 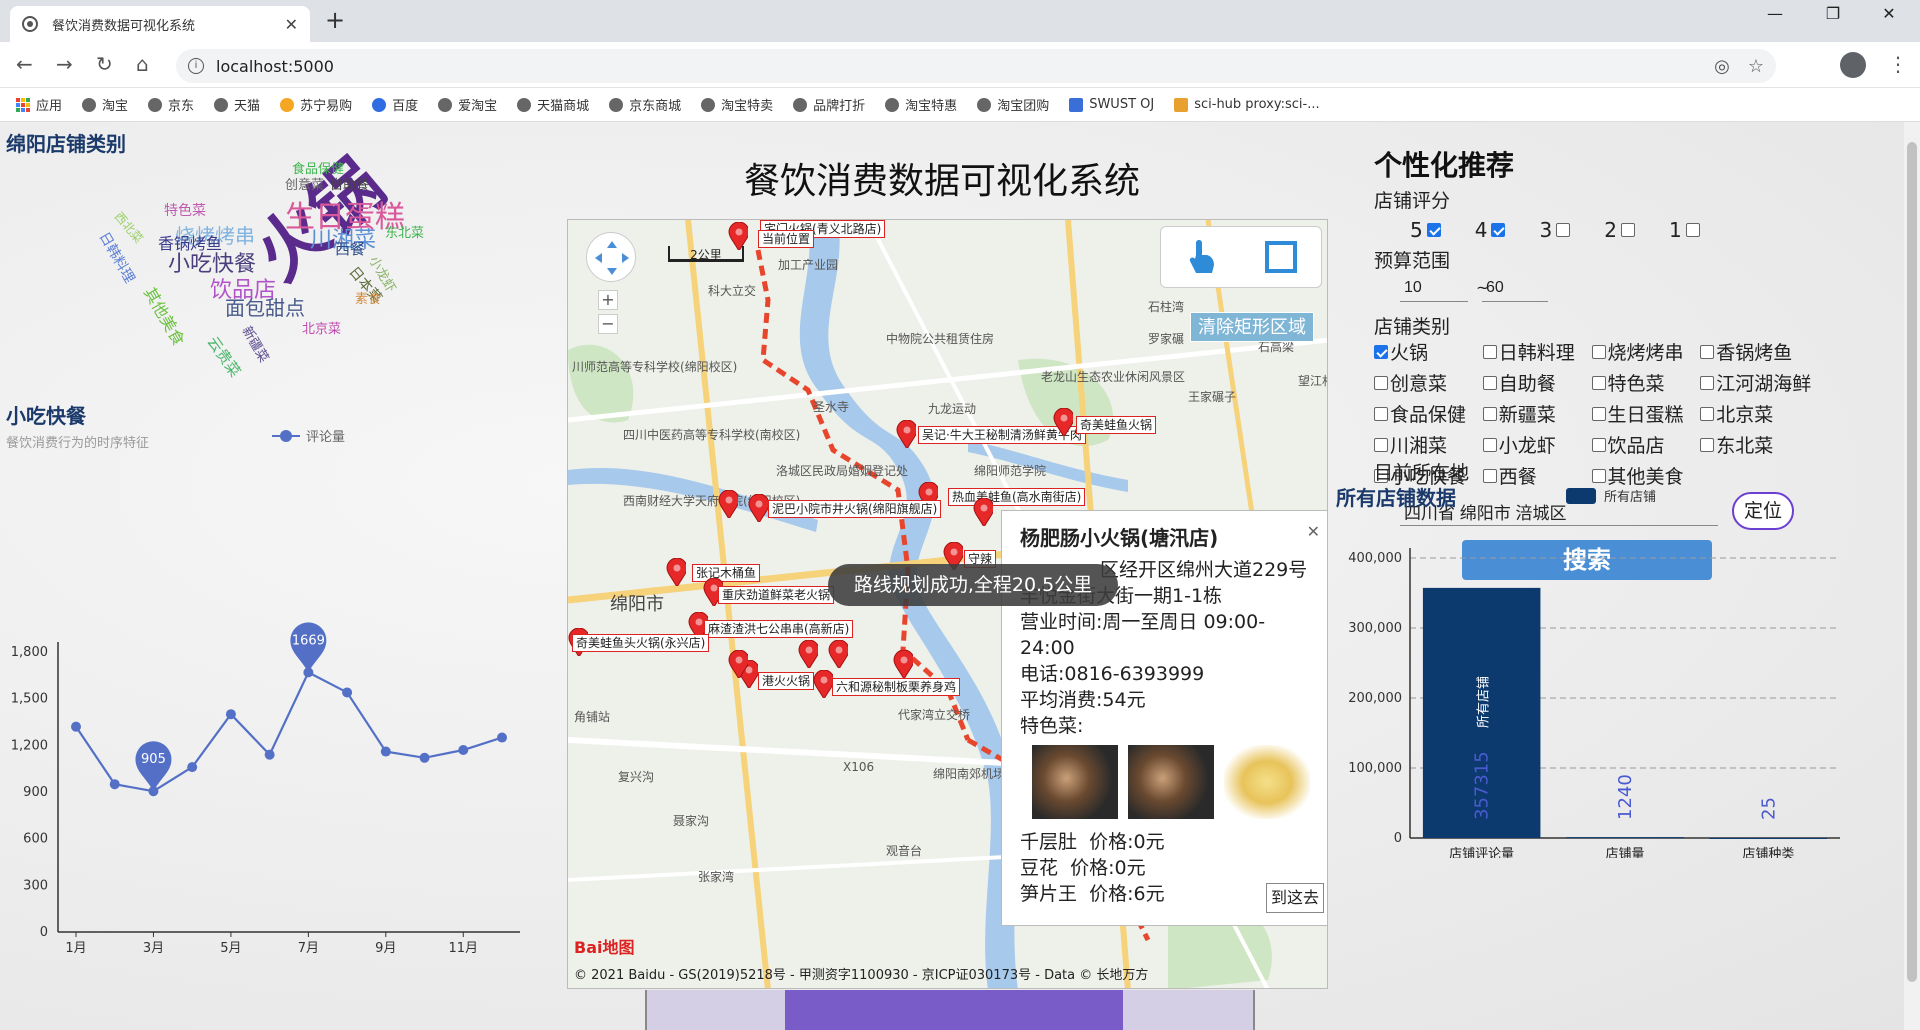 What do you see at coordinates (976, 66) in the screenshot?
I see `address-bar: i localhost:5000 ◎ ☆` at bounding box center [976, 66].